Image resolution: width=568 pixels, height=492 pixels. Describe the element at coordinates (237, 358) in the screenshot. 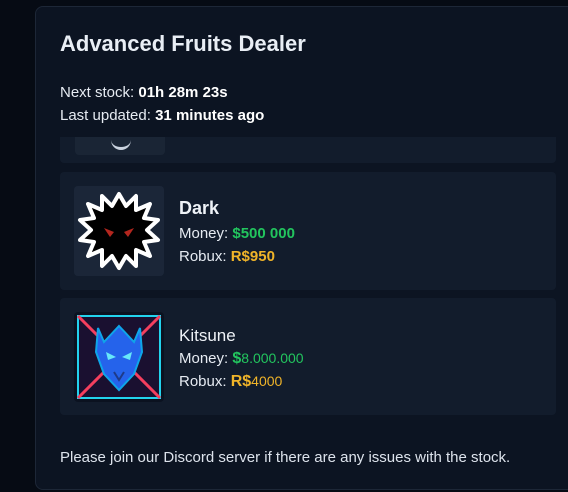

I see `money-symbol: $` at that location.